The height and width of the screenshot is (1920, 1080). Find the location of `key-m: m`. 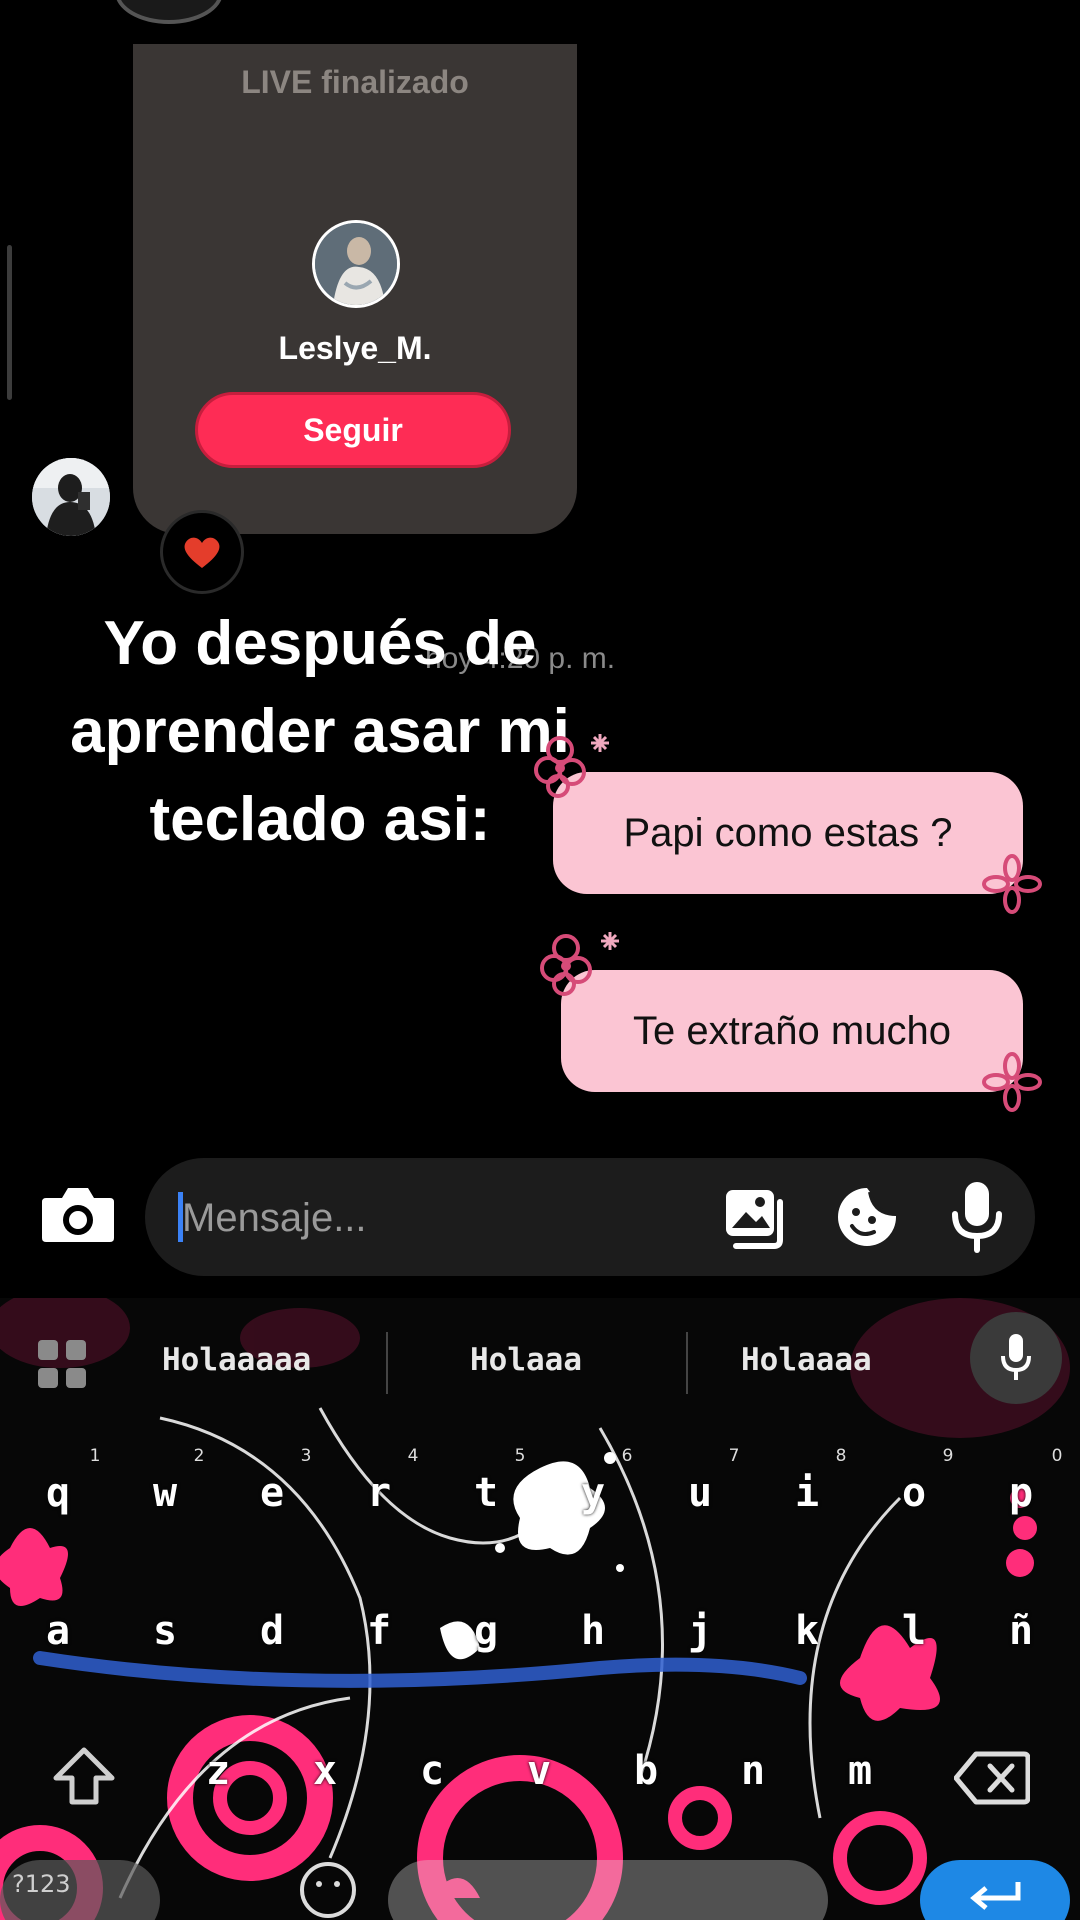

key-m: m is located at coordinates (860, 1771).